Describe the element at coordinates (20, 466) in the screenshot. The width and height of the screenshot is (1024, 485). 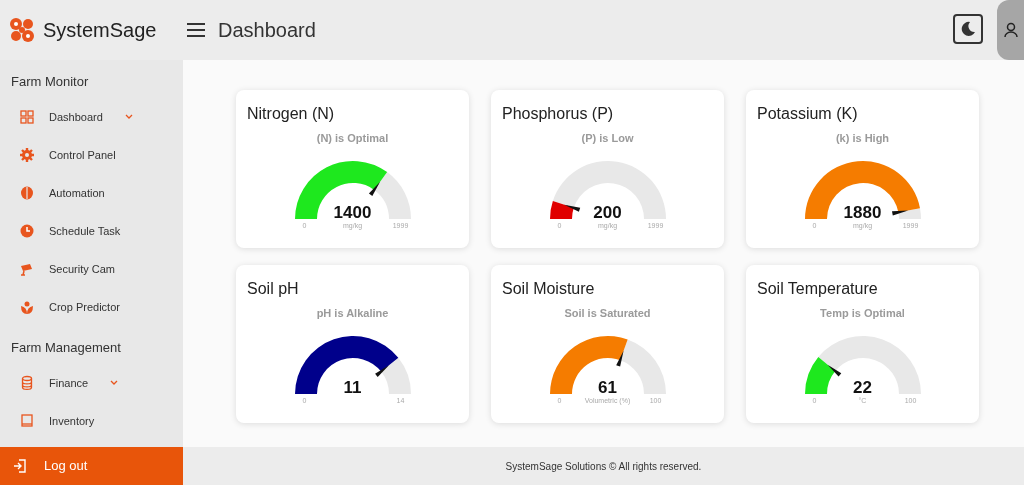
I see `logout-icon` at that location.